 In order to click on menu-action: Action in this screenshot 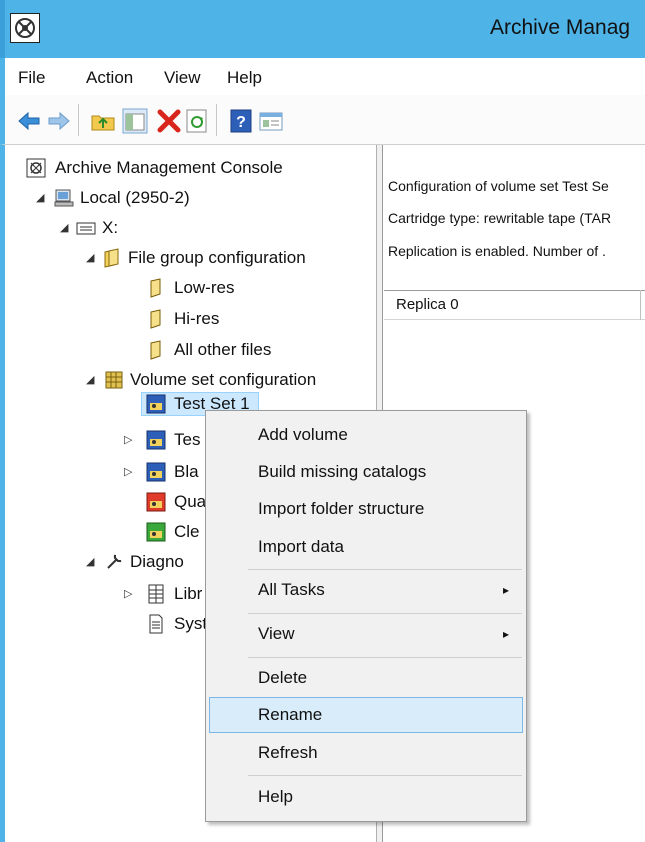, I will do `click(109, 78)`.